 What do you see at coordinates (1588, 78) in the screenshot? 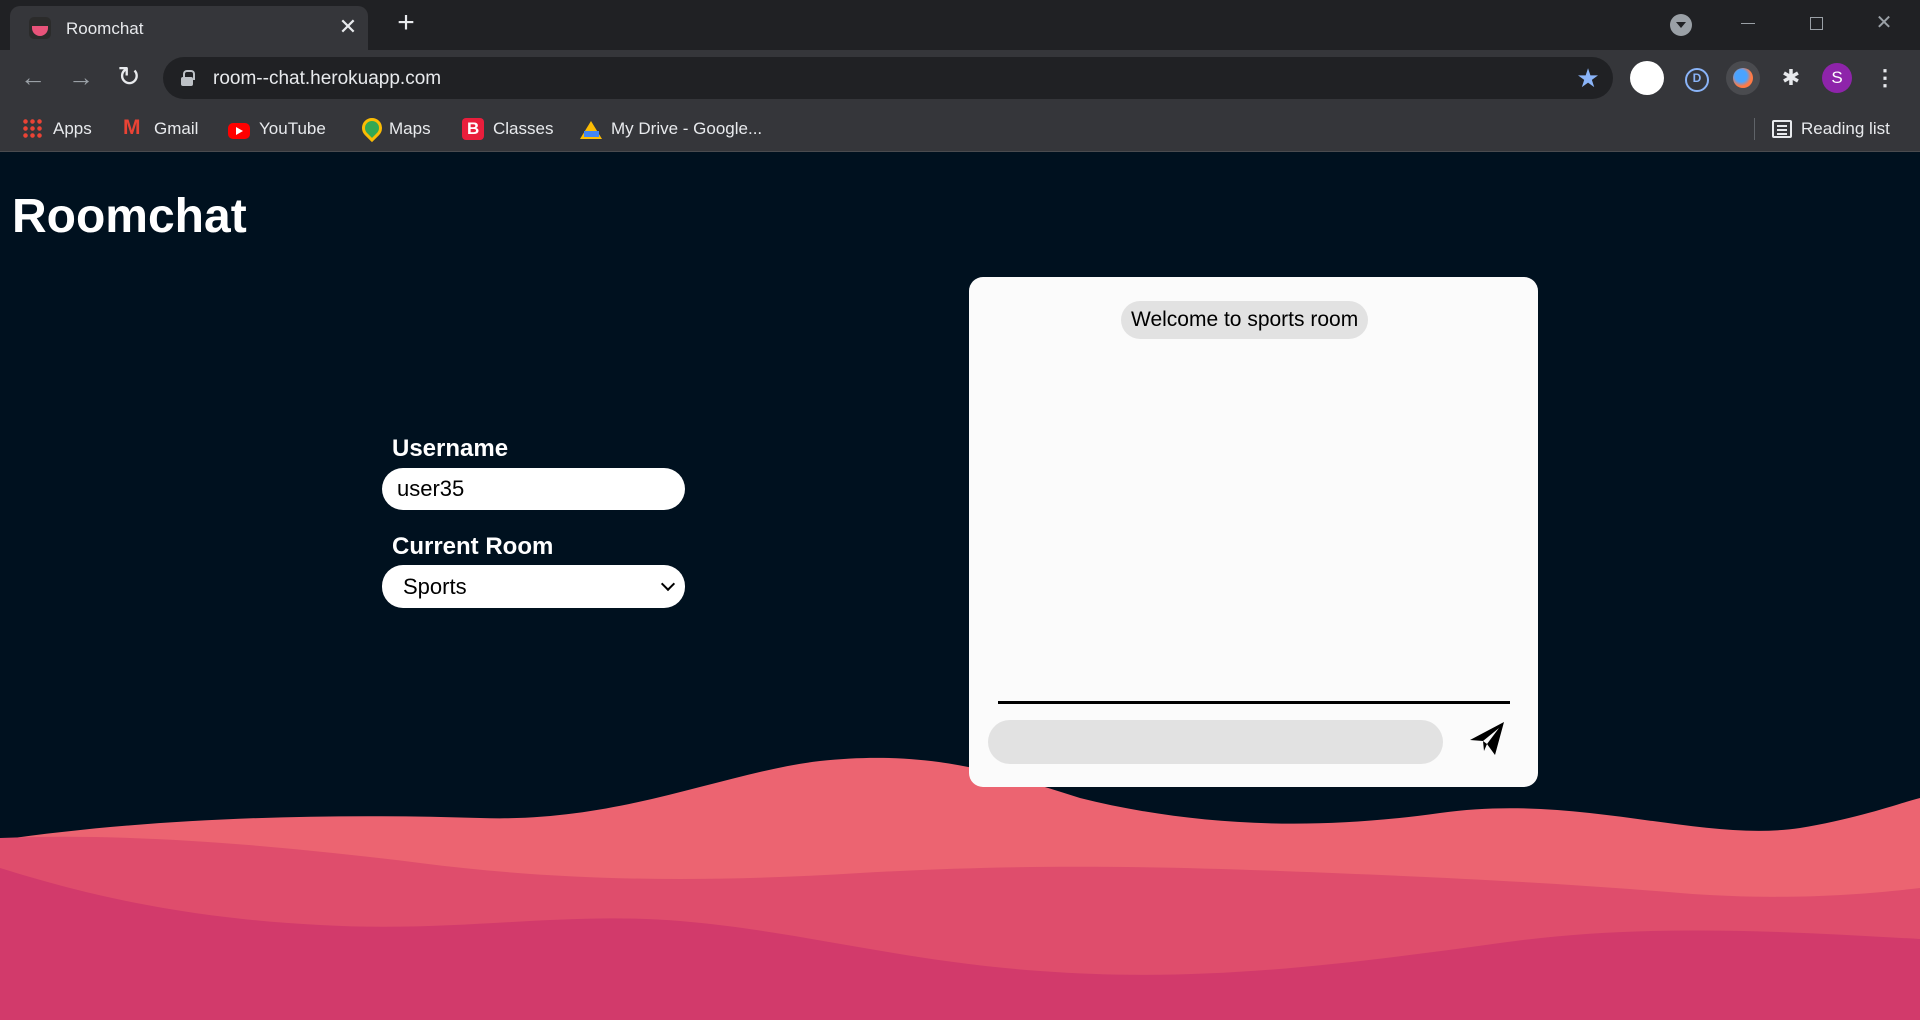
I see `bookmark-star-icon: ★` at bounding box center [1588, 78].